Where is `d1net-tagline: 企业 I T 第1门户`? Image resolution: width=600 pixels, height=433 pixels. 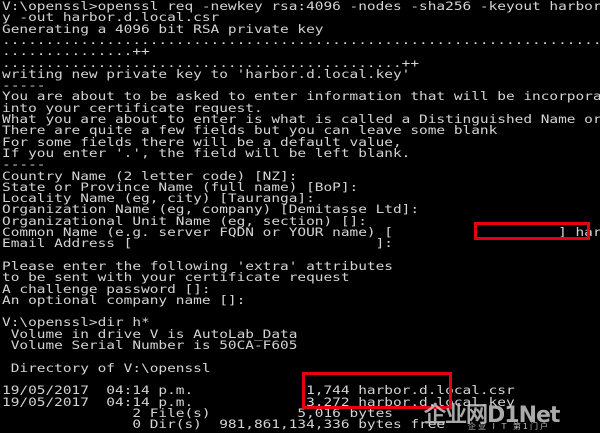 d1net-tagline: 企业 I T 第1门户 is located at coordinates (509, 426).